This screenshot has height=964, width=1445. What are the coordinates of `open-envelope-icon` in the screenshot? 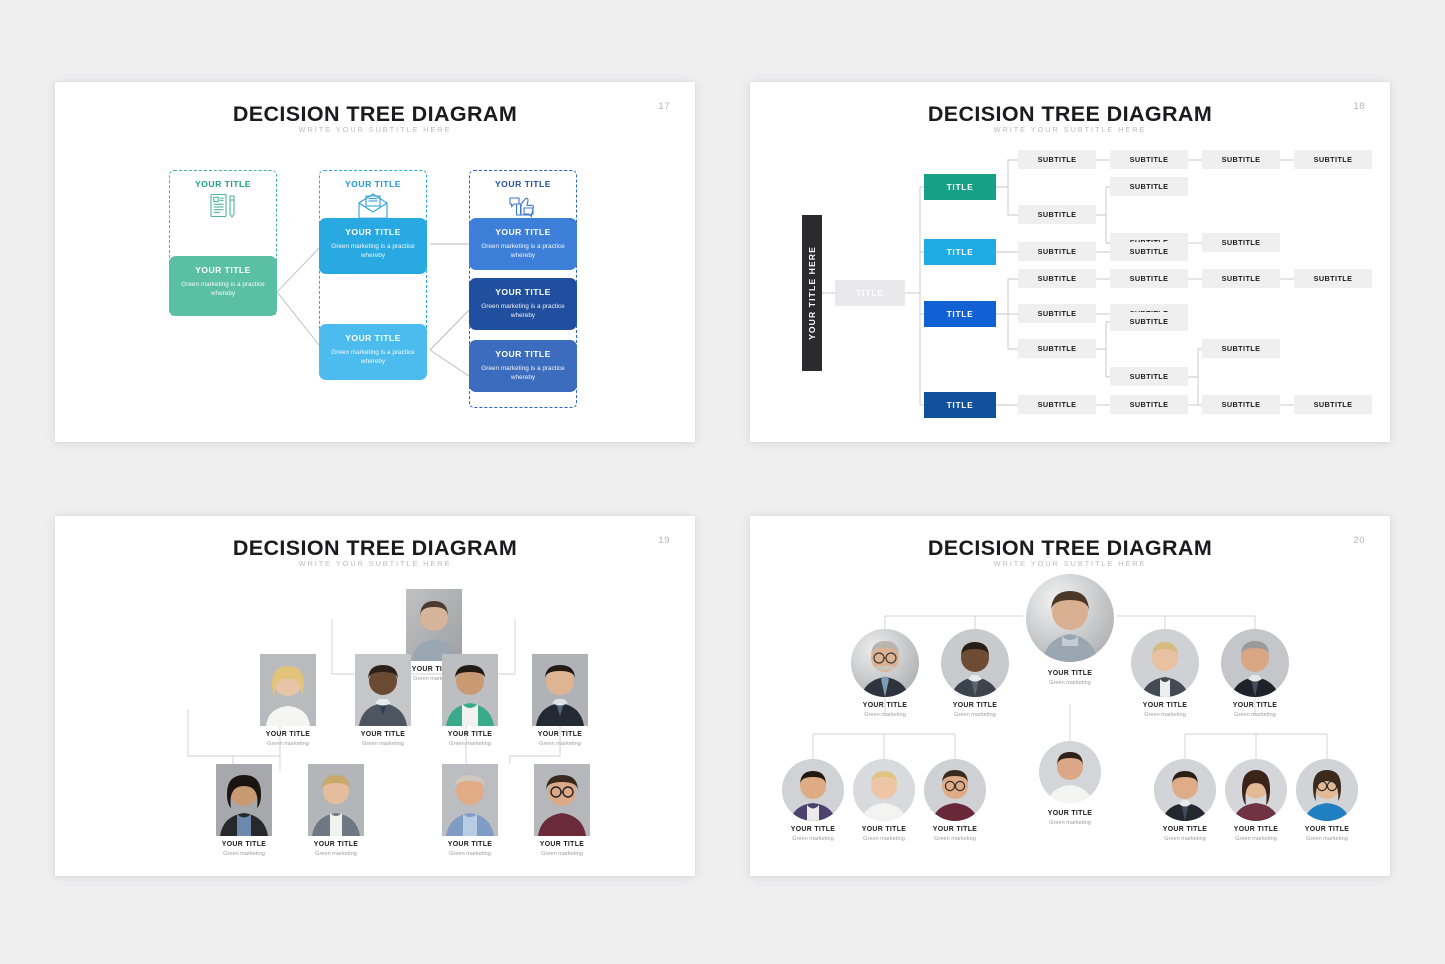 It's located at (373, 206).